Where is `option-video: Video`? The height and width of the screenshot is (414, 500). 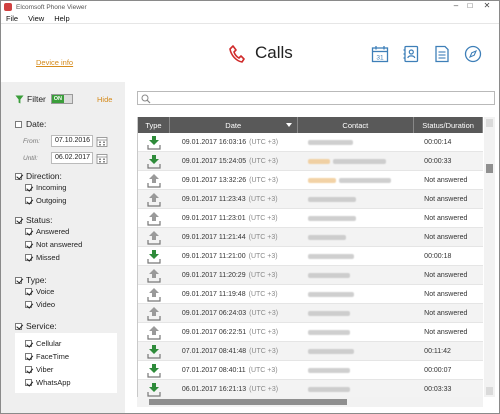
option-video: Video is located at coordinates (40, 304).